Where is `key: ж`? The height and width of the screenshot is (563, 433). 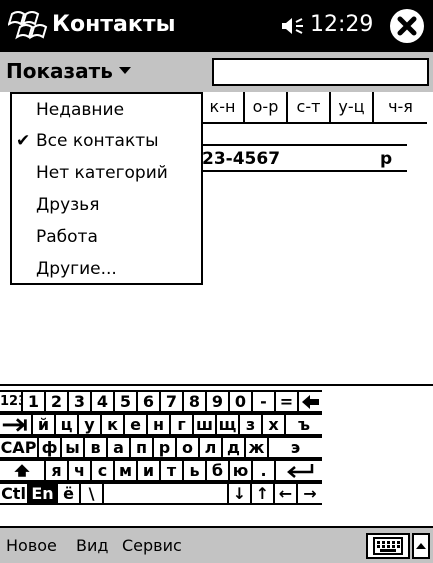 key: ж is located at coordinates (257, 447).